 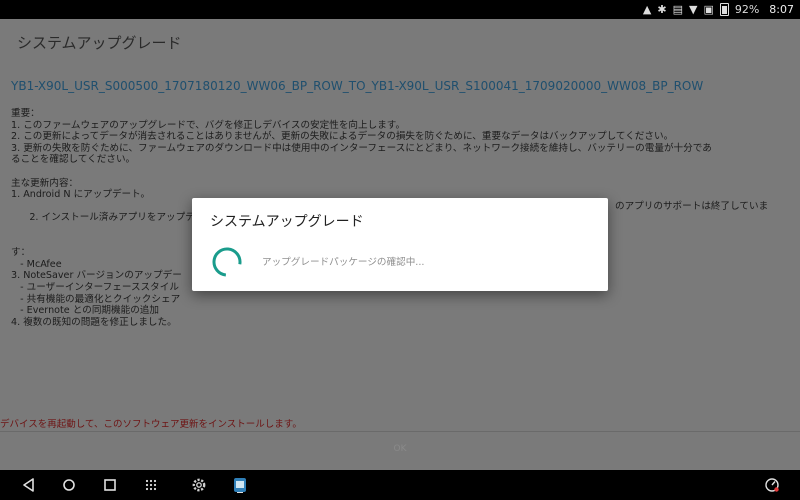 I want to click on recents-icon, so click(x=110, y=485).